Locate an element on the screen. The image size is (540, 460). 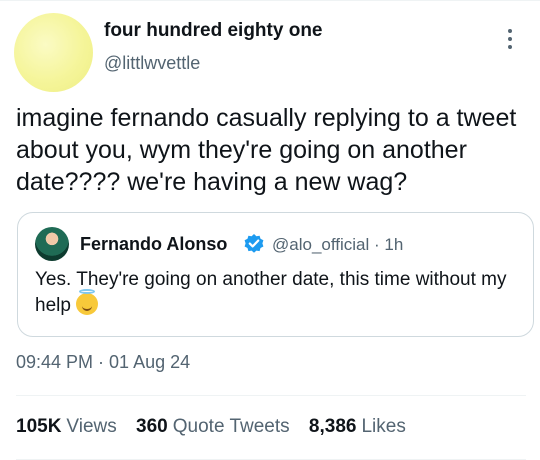
quote-tweets-count: 360 is located at coordinates (152, 426).